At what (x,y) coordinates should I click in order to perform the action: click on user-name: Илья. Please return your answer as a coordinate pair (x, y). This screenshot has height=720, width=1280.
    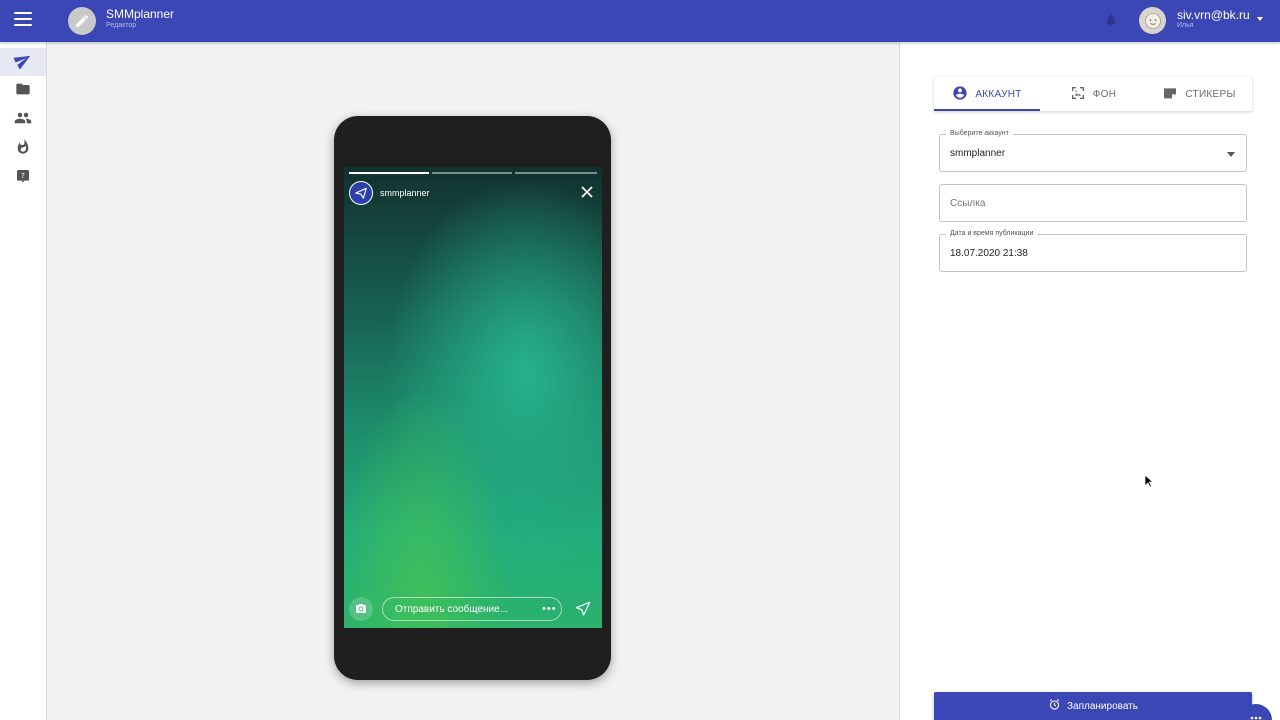
    Looking at the image, I should click on (1185, 25).